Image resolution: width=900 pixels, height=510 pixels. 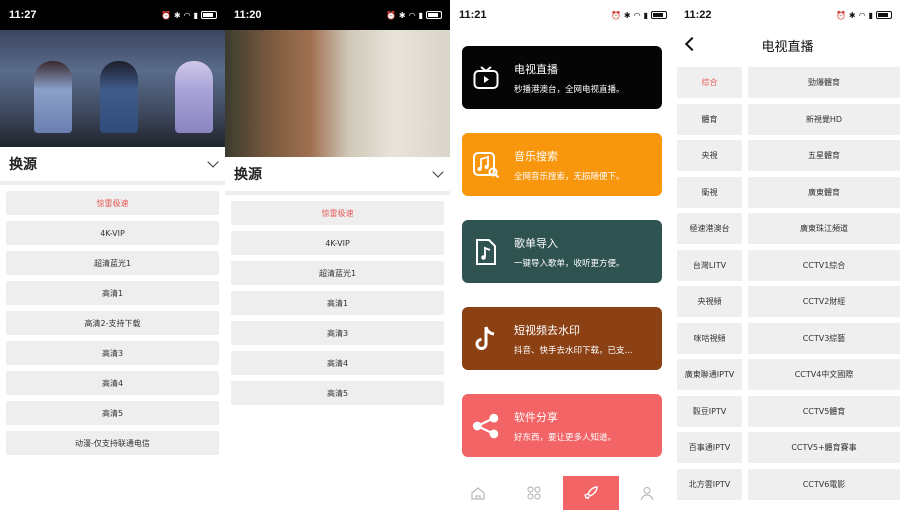 I want to click on battery-icon, so click(x=884, y=15).